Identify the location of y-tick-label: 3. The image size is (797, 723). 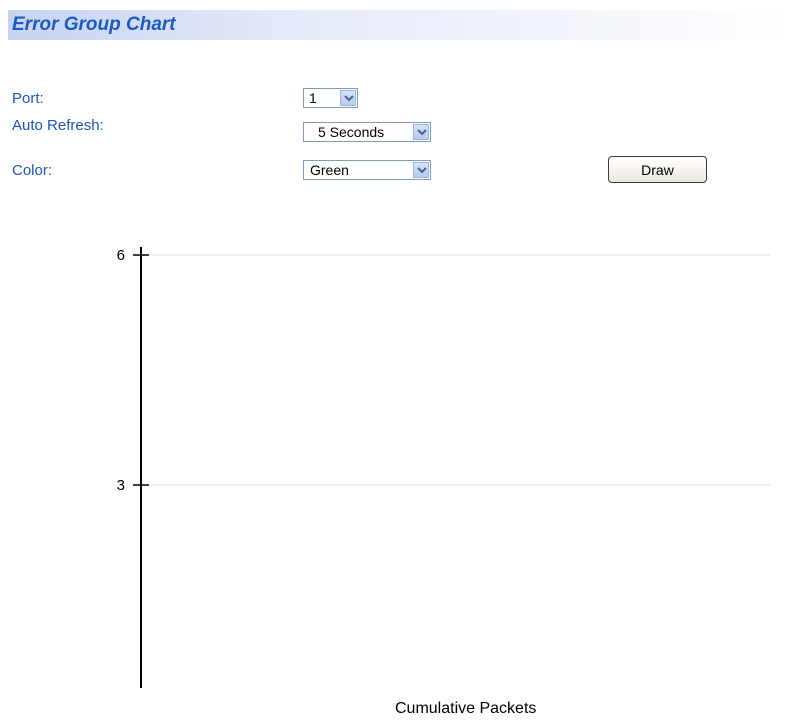
(121, 485).